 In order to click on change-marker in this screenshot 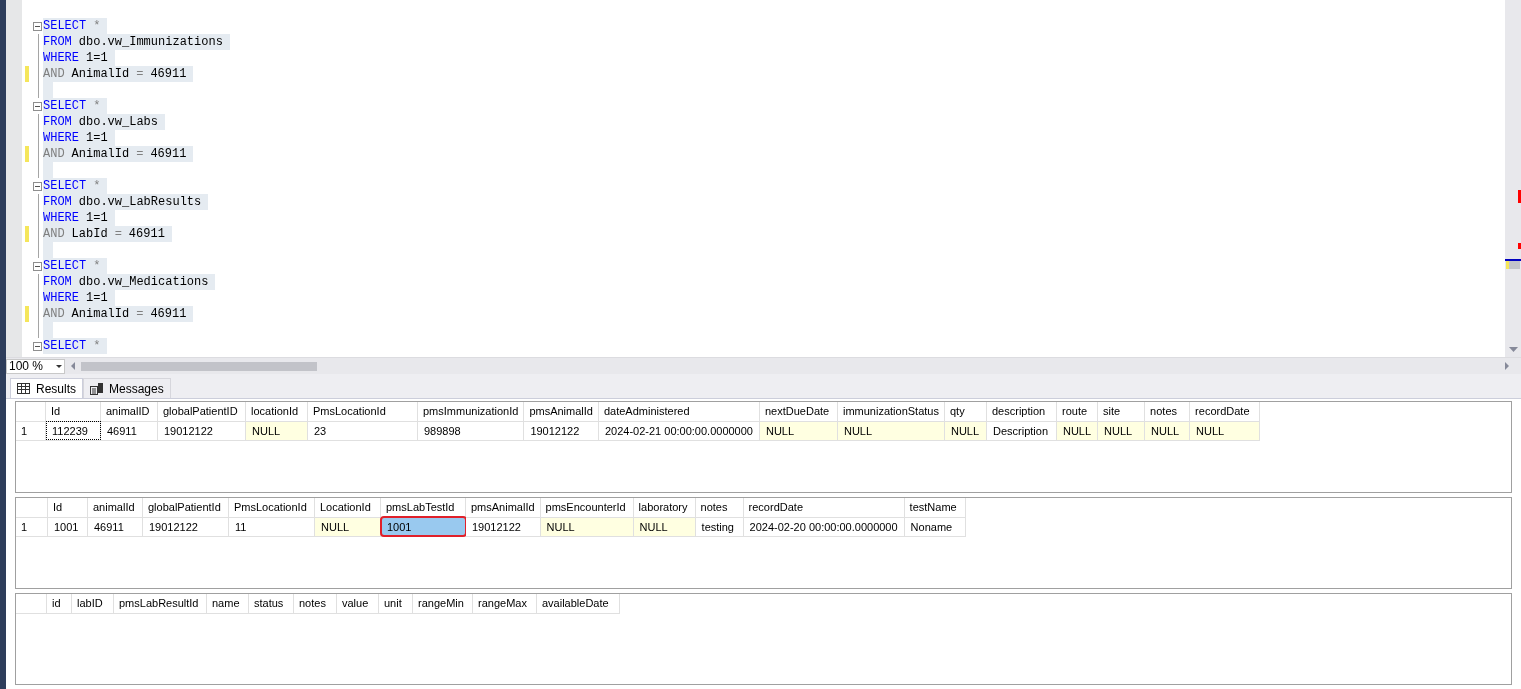, I will do `click(1507, 265)`.